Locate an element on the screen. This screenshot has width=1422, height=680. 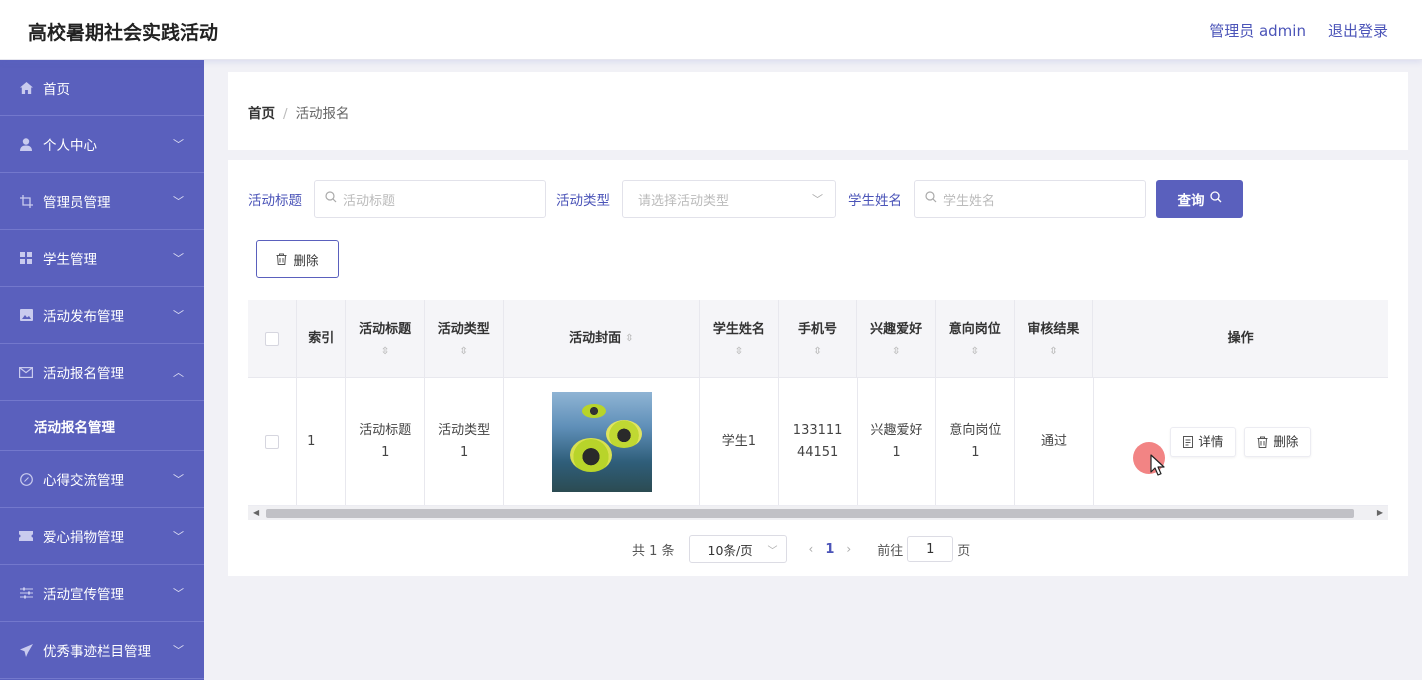
sidebar-item-excellent-deeds: 优秀事迹栏目管理 ﹀ is located at coordinates (102, 650).